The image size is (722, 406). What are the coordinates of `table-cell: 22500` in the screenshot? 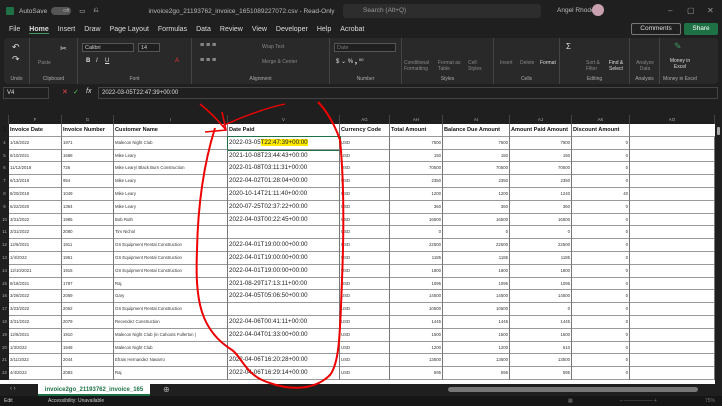 It's located at (476, 245).